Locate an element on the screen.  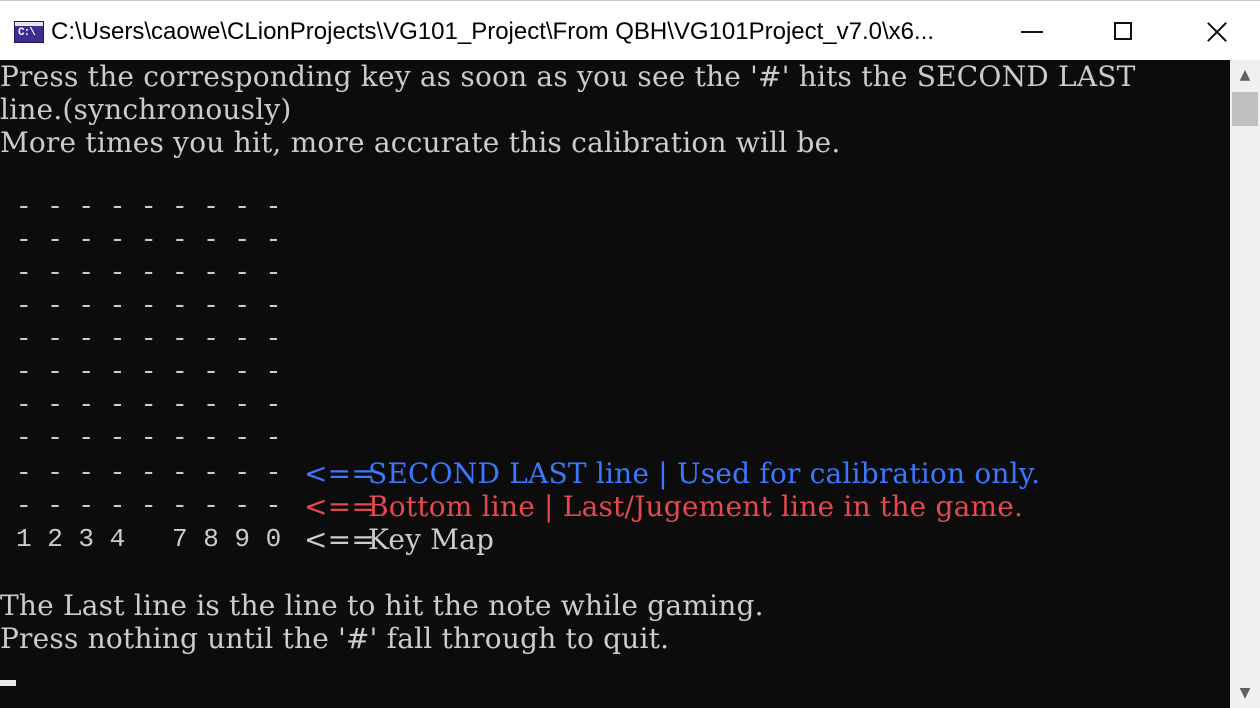
scrollbar-thumb is located at coordinates (1245, 109).